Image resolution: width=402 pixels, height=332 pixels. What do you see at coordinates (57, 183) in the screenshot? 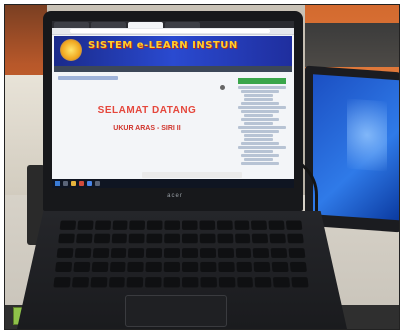
I see `windows-start-icon` at bounding box center [57, 183].